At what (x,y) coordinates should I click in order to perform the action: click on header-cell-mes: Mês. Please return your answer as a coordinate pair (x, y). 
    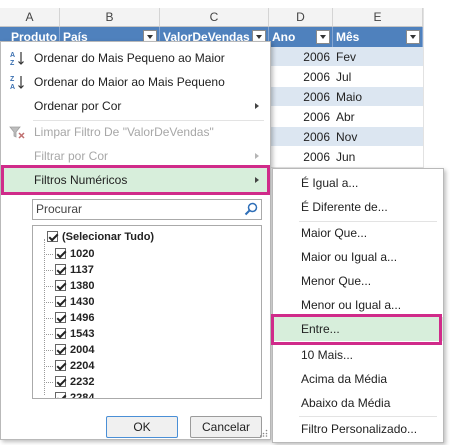
    Looking at the image, I should click on (378, 37).